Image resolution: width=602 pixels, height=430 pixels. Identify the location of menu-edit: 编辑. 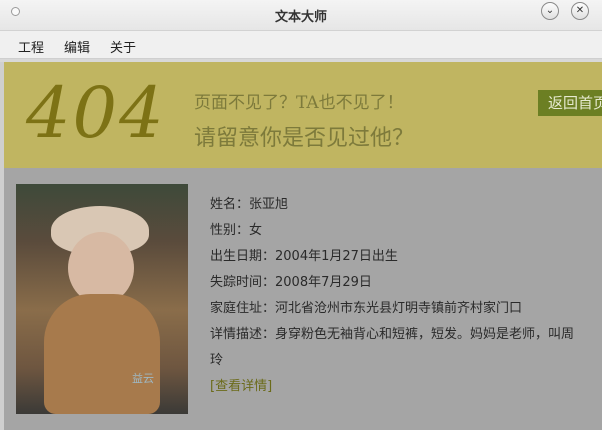
(77, 46).